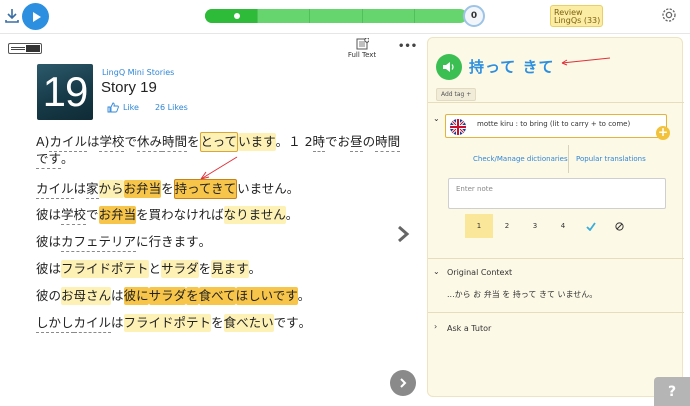  Describe the element at coordinates (449, 67) in the screenshot. I see `speaker-icon` at that location.